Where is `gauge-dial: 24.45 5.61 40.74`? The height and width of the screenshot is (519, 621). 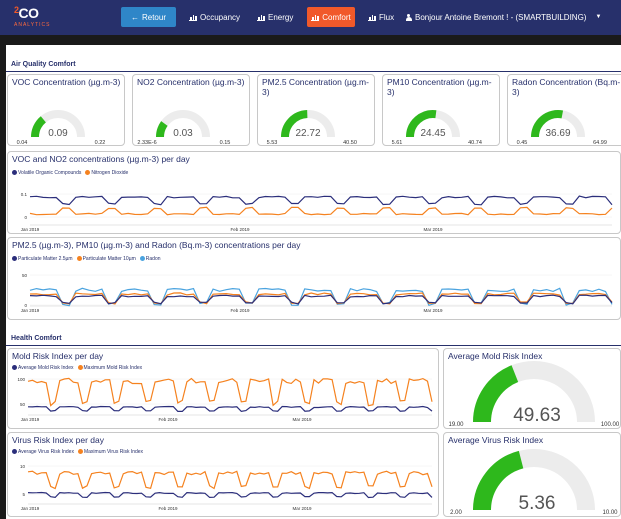 gauge-dial: 24.45 5.61 40.74 is located at coordinates (437, 128).